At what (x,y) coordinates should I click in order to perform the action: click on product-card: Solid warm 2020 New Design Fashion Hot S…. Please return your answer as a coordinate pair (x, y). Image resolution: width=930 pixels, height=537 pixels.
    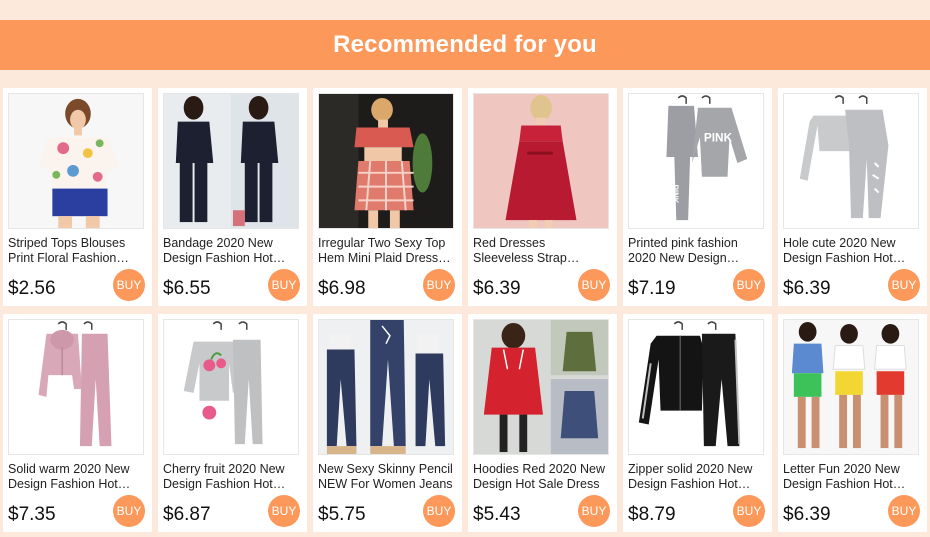
    Looking at the image, I should click on (77, 423).